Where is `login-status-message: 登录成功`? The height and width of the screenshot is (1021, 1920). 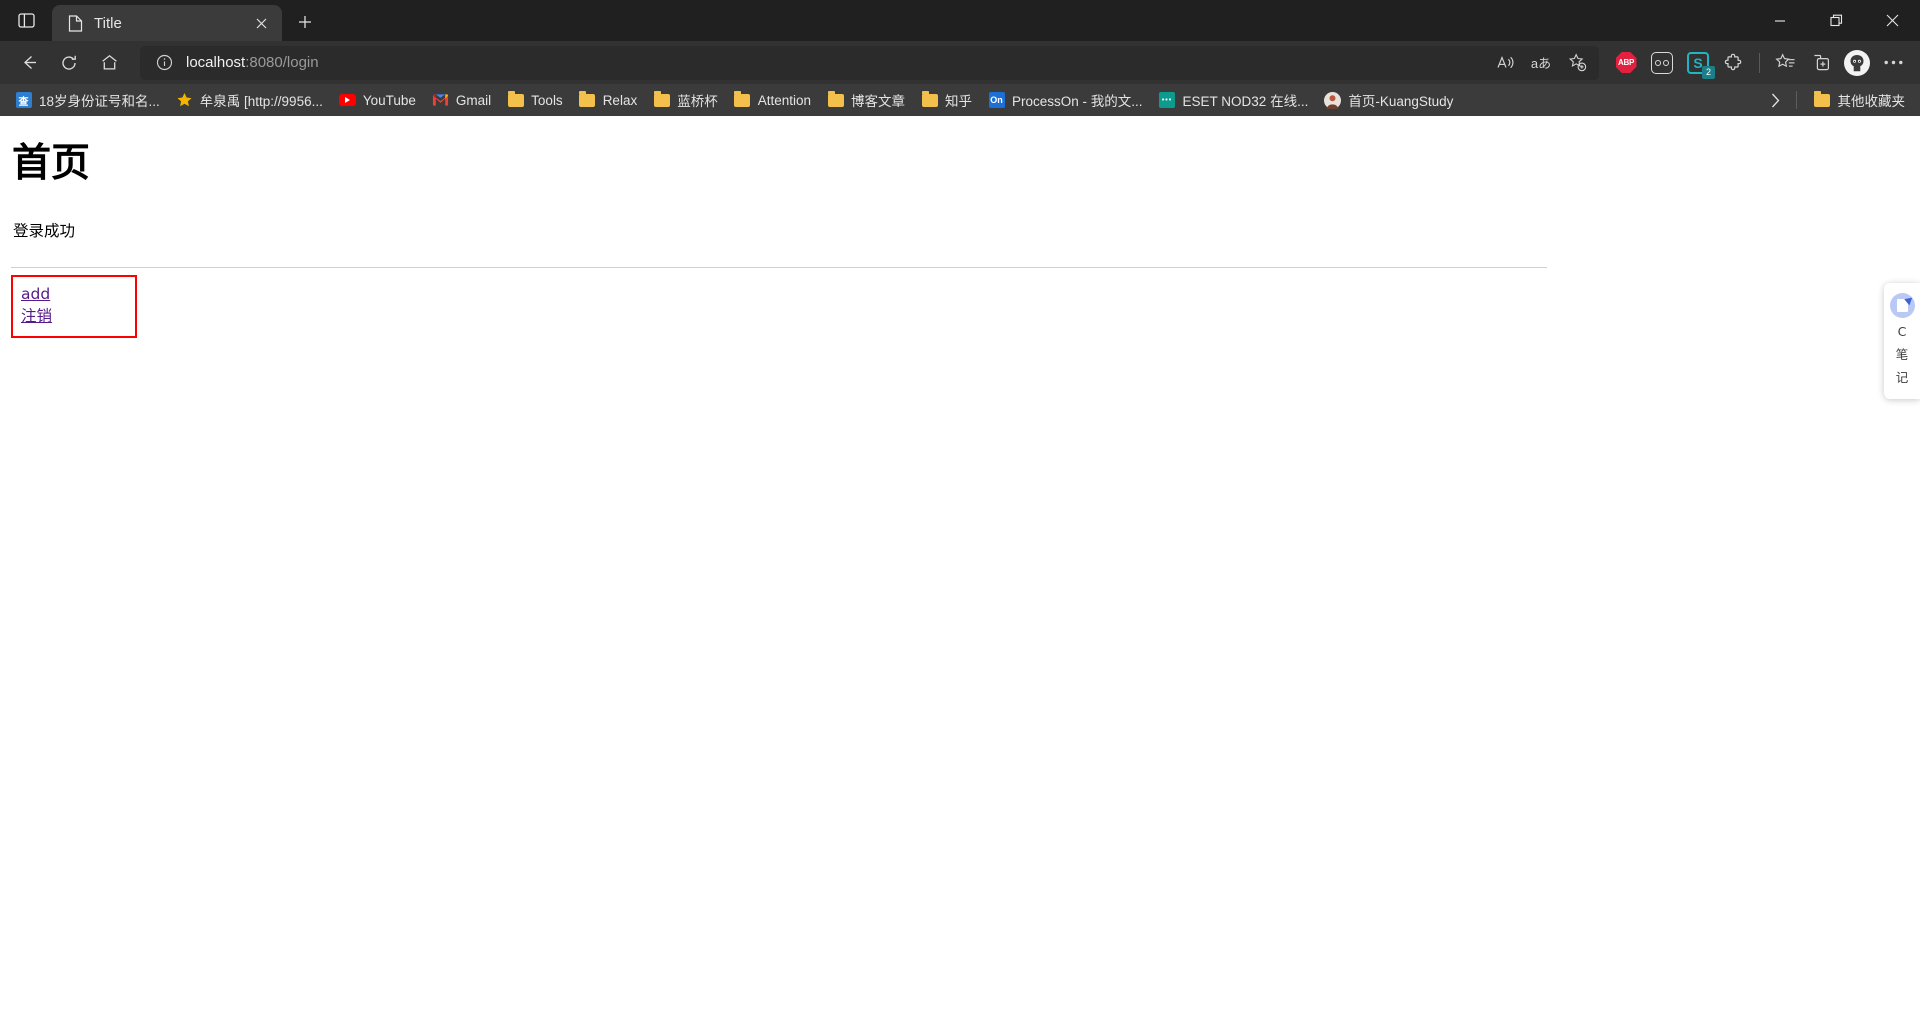 login-status-message: 登录成功 is located at coordinates (44, 230).